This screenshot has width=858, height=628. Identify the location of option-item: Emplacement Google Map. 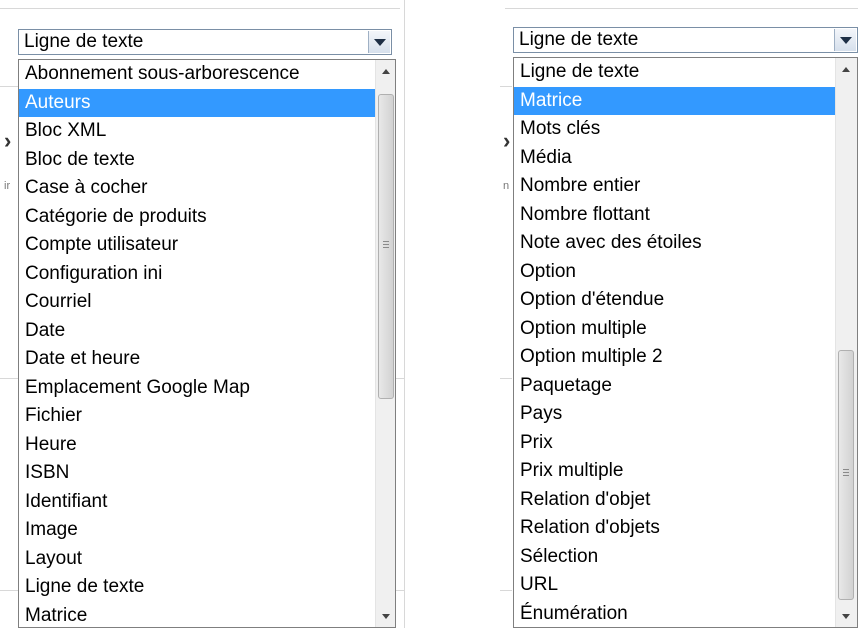
(197, 388).